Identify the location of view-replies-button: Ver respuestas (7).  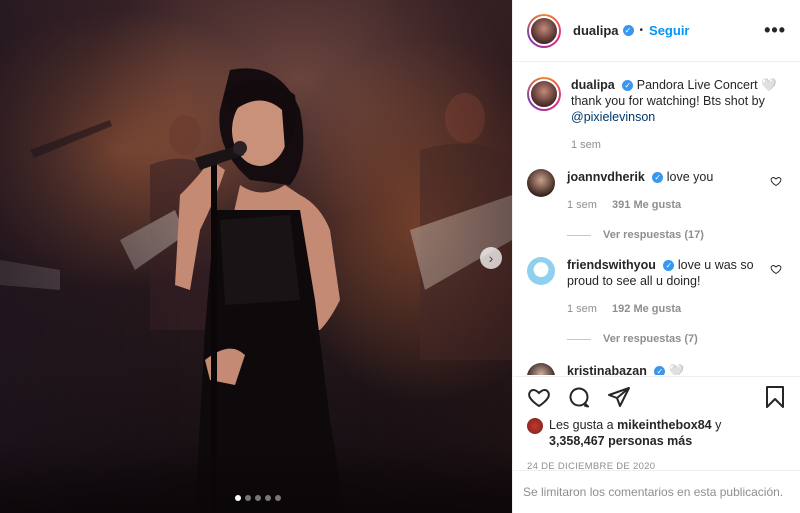
(676, 339).